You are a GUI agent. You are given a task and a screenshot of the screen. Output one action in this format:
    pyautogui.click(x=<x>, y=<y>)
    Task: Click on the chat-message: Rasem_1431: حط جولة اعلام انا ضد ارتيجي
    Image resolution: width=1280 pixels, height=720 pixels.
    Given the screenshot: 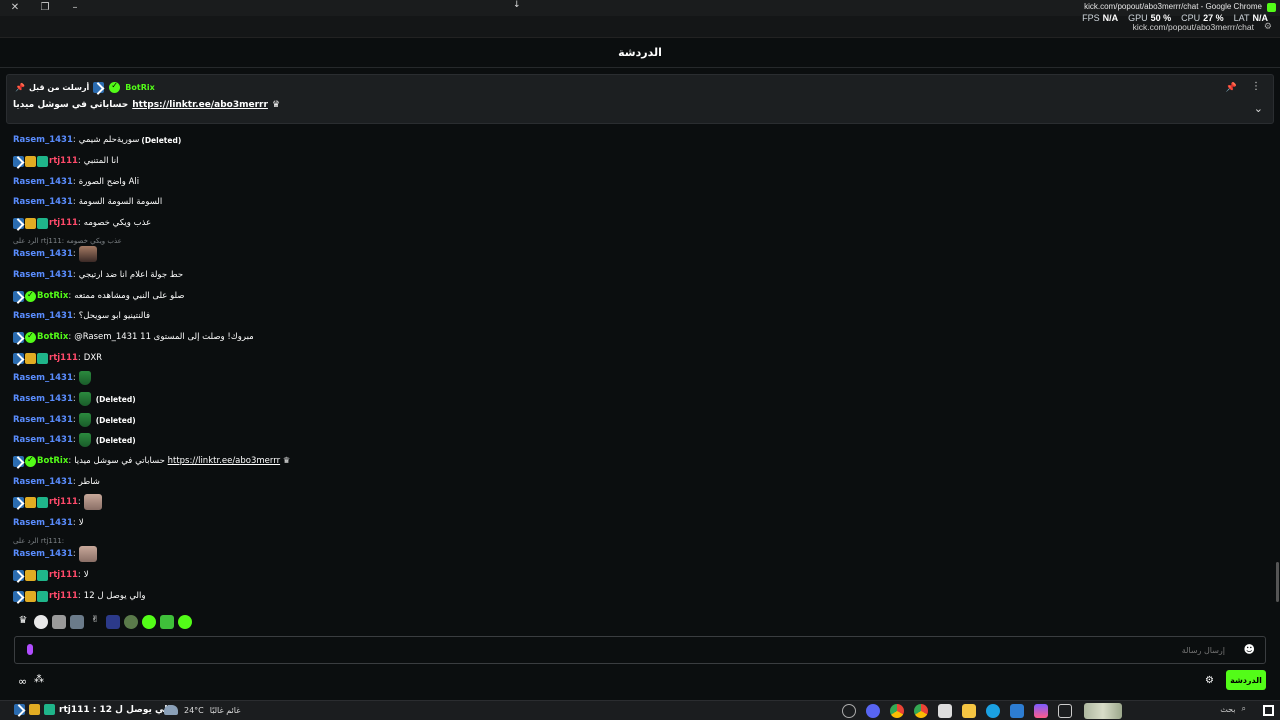 What is the action you would take?
    pyautogui.click(x=98, y=275)
    